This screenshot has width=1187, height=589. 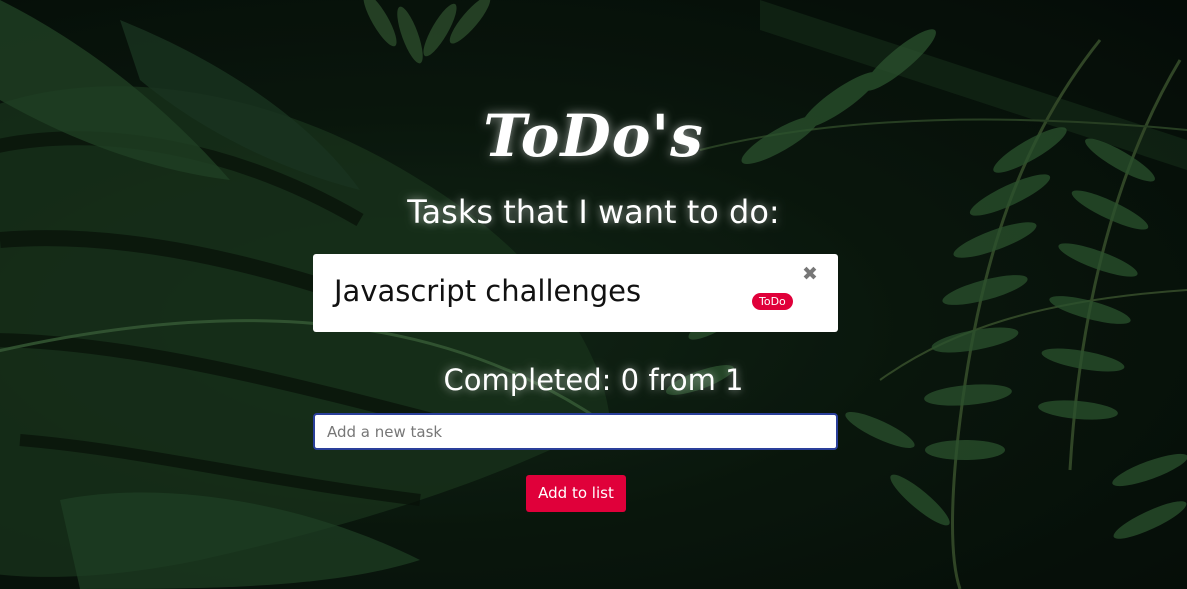 What do you see at coordinates (575, 431) in the screenshot?
I see `new-task-input` at bounding box center [575, 431].